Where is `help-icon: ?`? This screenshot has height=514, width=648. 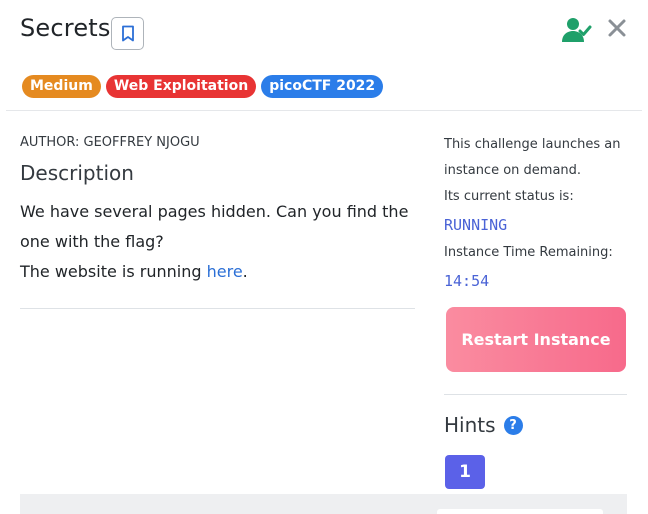 help-icon: ? is located at coordinates (513, 425).